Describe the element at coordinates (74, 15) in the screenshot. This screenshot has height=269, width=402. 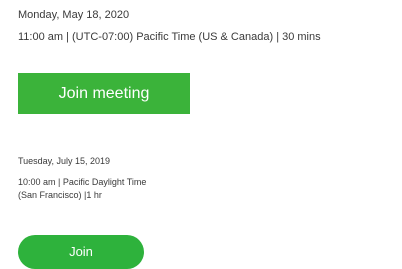
I see `meeting-date: Monday, May 18, 2020` at that location.